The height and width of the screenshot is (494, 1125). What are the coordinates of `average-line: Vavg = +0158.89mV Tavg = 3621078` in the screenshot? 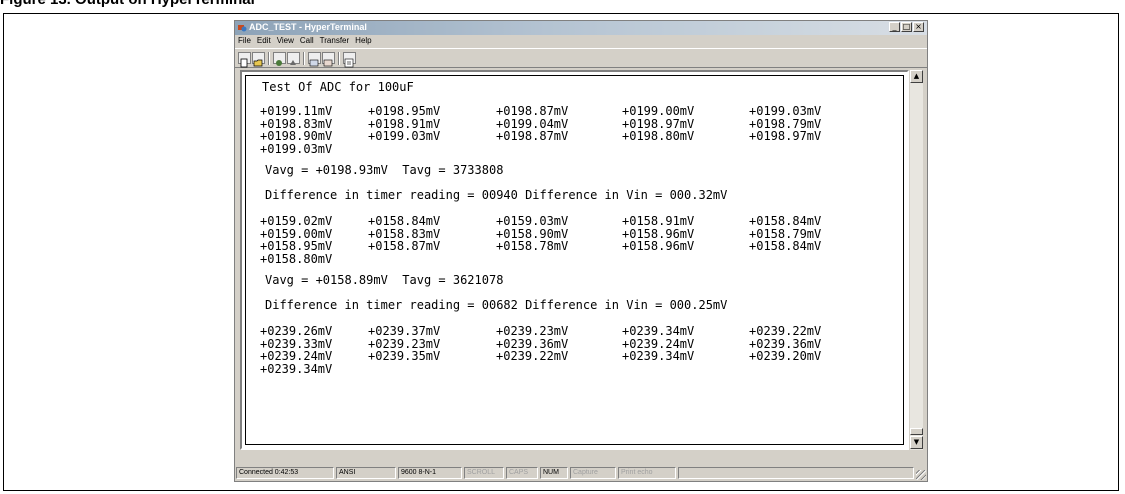 It's located at (384, 280).